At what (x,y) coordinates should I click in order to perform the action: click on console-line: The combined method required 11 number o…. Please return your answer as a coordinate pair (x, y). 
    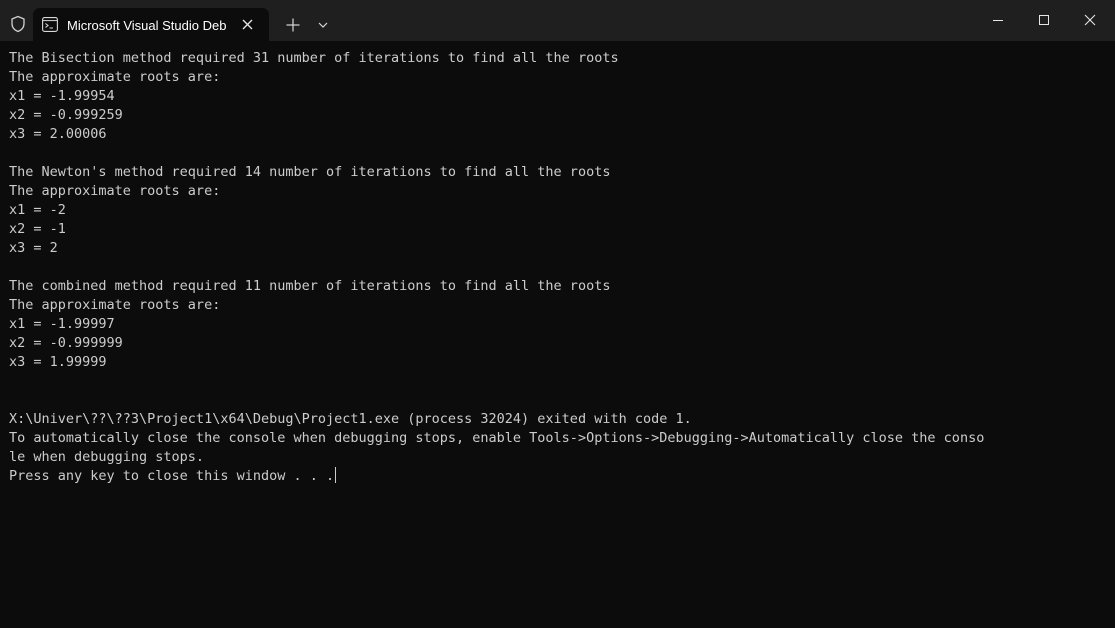
    Looking at the image, I should click on (310, 286).